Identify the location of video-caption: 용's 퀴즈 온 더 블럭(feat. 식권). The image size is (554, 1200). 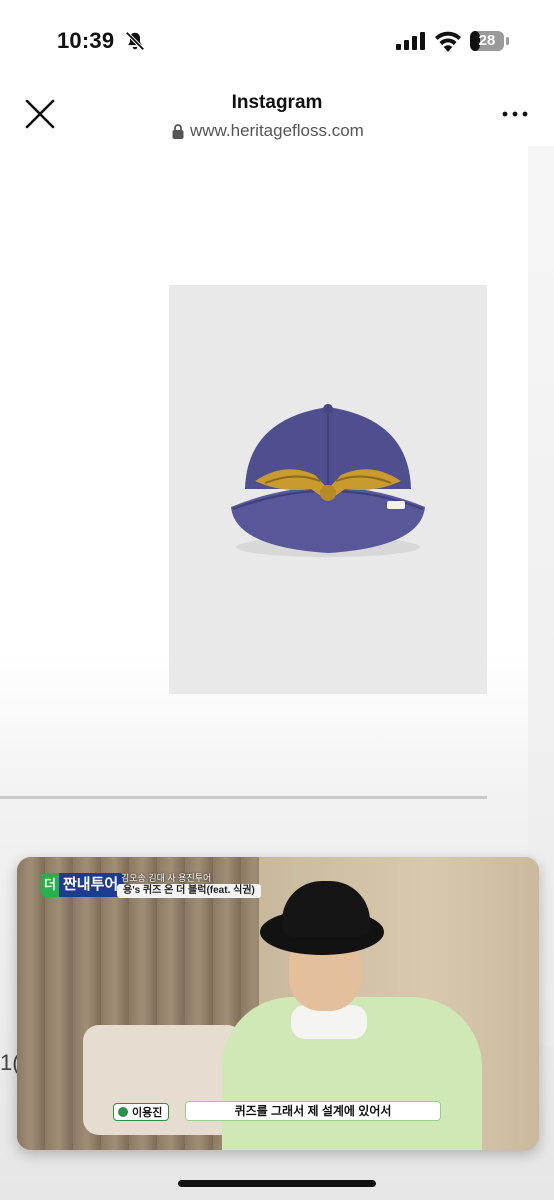
(189, 891).